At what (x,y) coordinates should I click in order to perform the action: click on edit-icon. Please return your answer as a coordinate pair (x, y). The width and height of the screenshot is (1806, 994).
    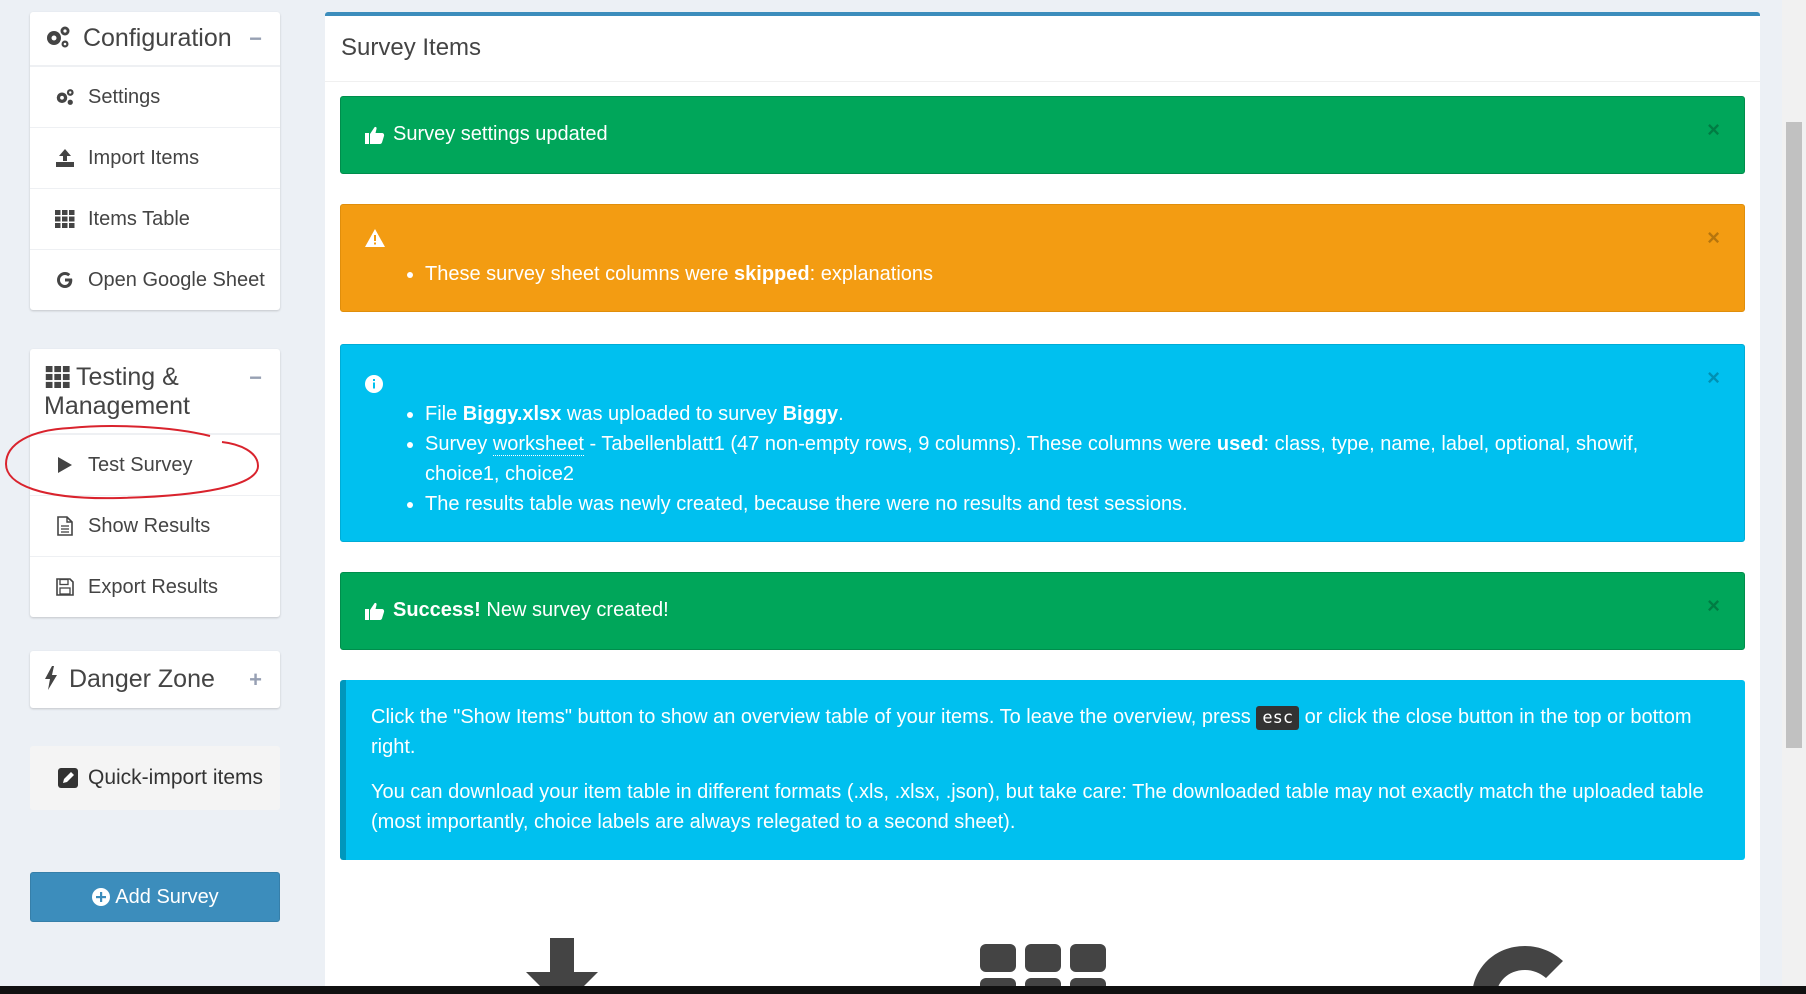
    Looking at the image, I should click on (68, 778).